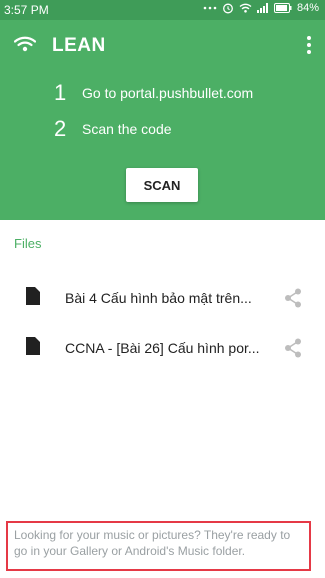  I want to click on wifi-icon, so click(25, 44).